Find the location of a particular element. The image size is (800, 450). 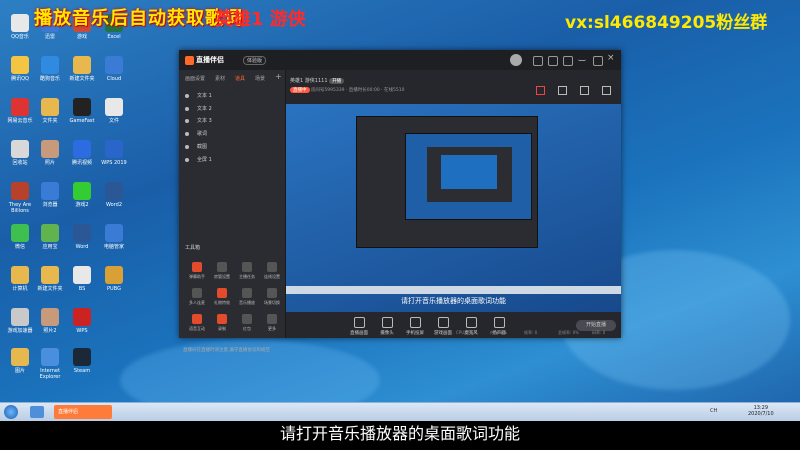

control-button: 直播画面 is located at coordinates (359, 326).